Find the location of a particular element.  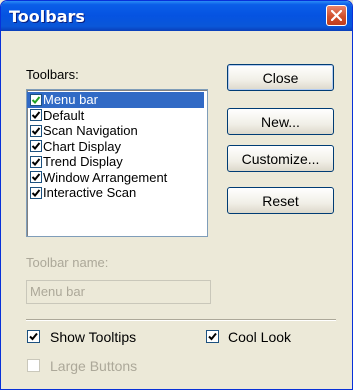

toolbar-item: Trend Display is located at coordinates (117, 162).